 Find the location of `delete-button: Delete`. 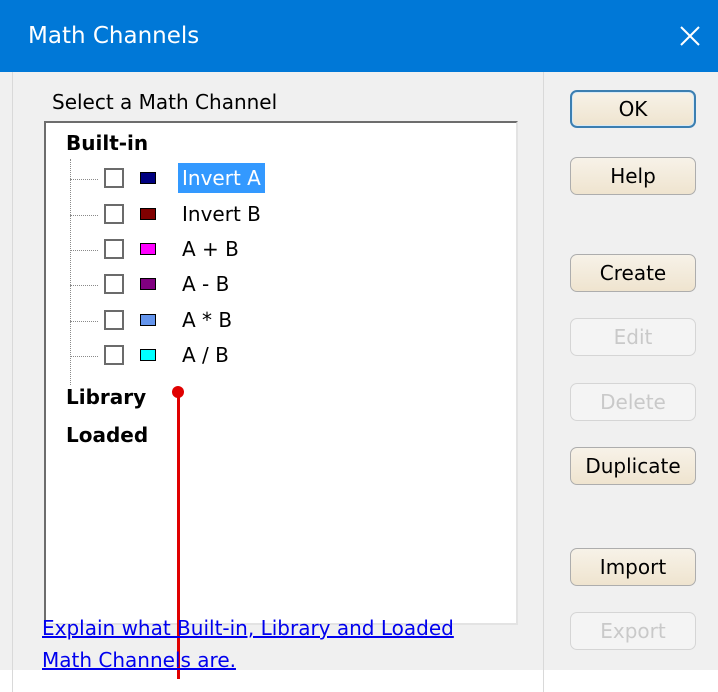

delete-button: Delete is located at coordinates (633, 402).